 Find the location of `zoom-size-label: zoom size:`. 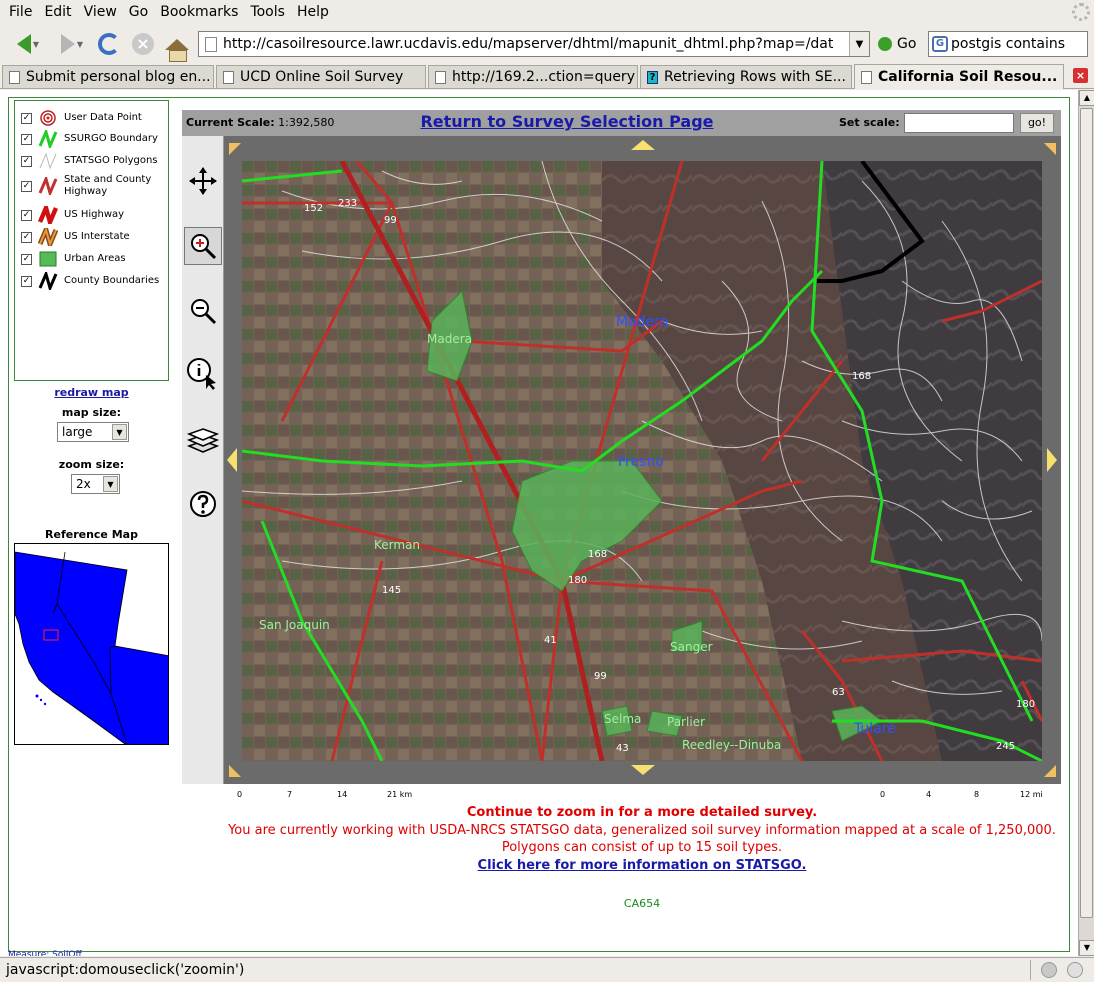

zoom-size-label: zoom size: is located at coordinates (91, 464).